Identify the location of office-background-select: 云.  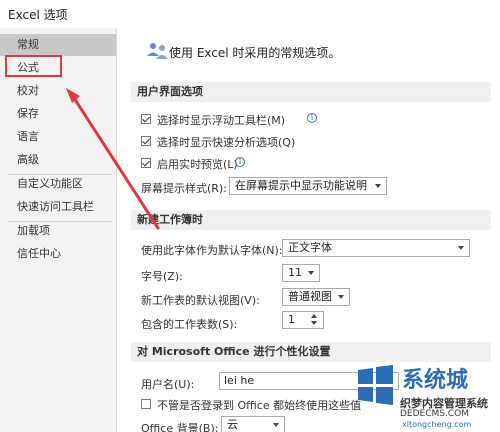
(253, 424).